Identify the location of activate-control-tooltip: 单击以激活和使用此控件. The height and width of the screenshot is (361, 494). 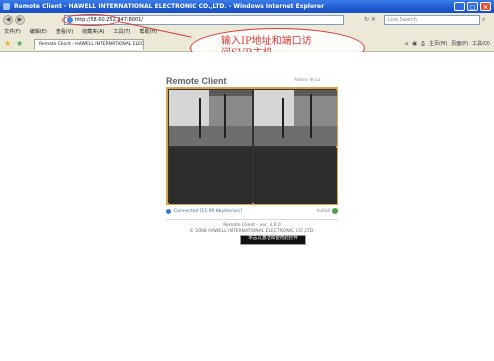
(273, 240).